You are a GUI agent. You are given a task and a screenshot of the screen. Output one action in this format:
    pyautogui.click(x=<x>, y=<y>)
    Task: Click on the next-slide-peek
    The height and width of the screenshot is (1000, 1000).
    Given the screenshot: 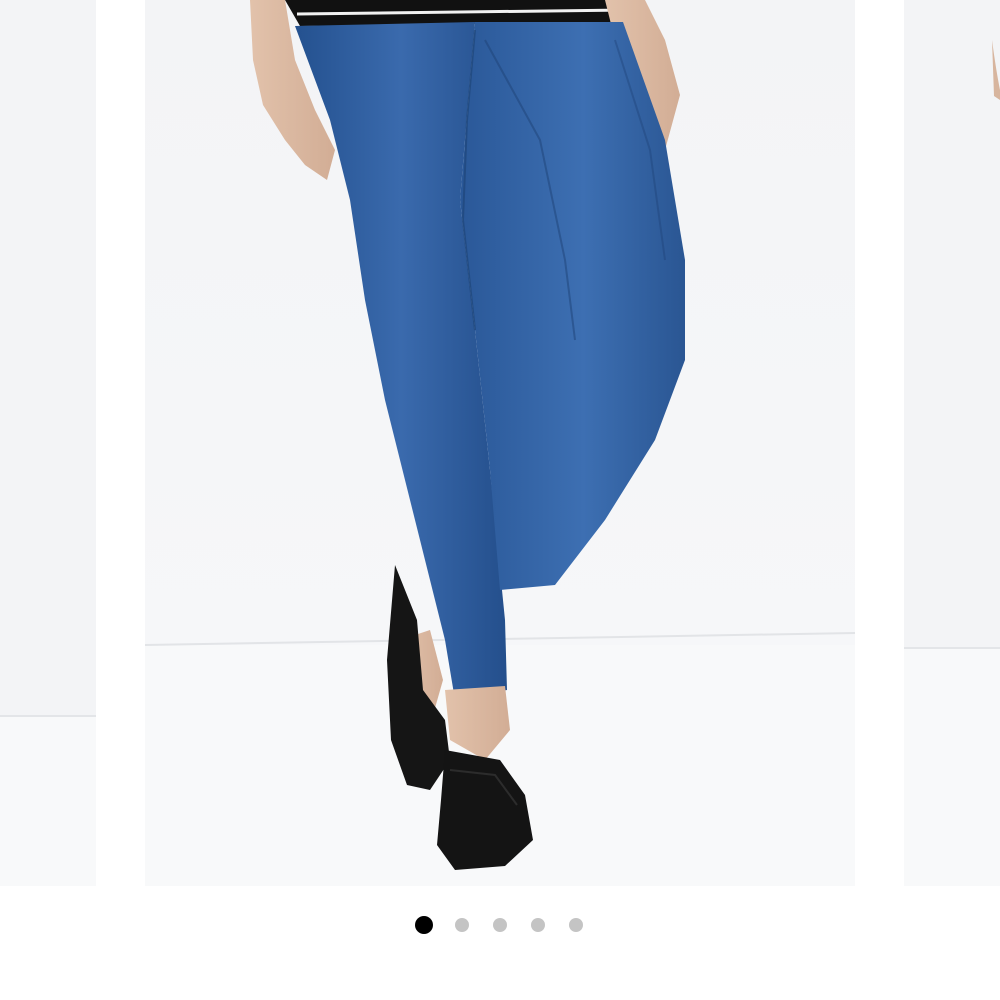 What is the action you would take?
    pyautogui.click(x=952, y=443)
    